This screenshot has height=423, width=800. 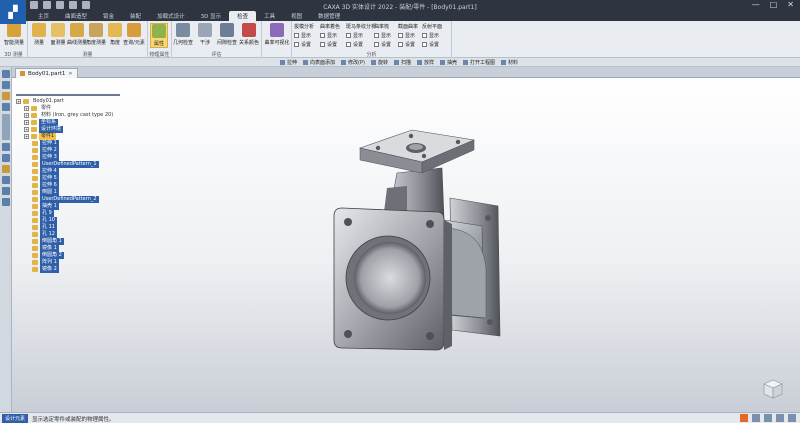 I want to click on open-drawing-button: 打开工程图, so click(x=479, y=62).